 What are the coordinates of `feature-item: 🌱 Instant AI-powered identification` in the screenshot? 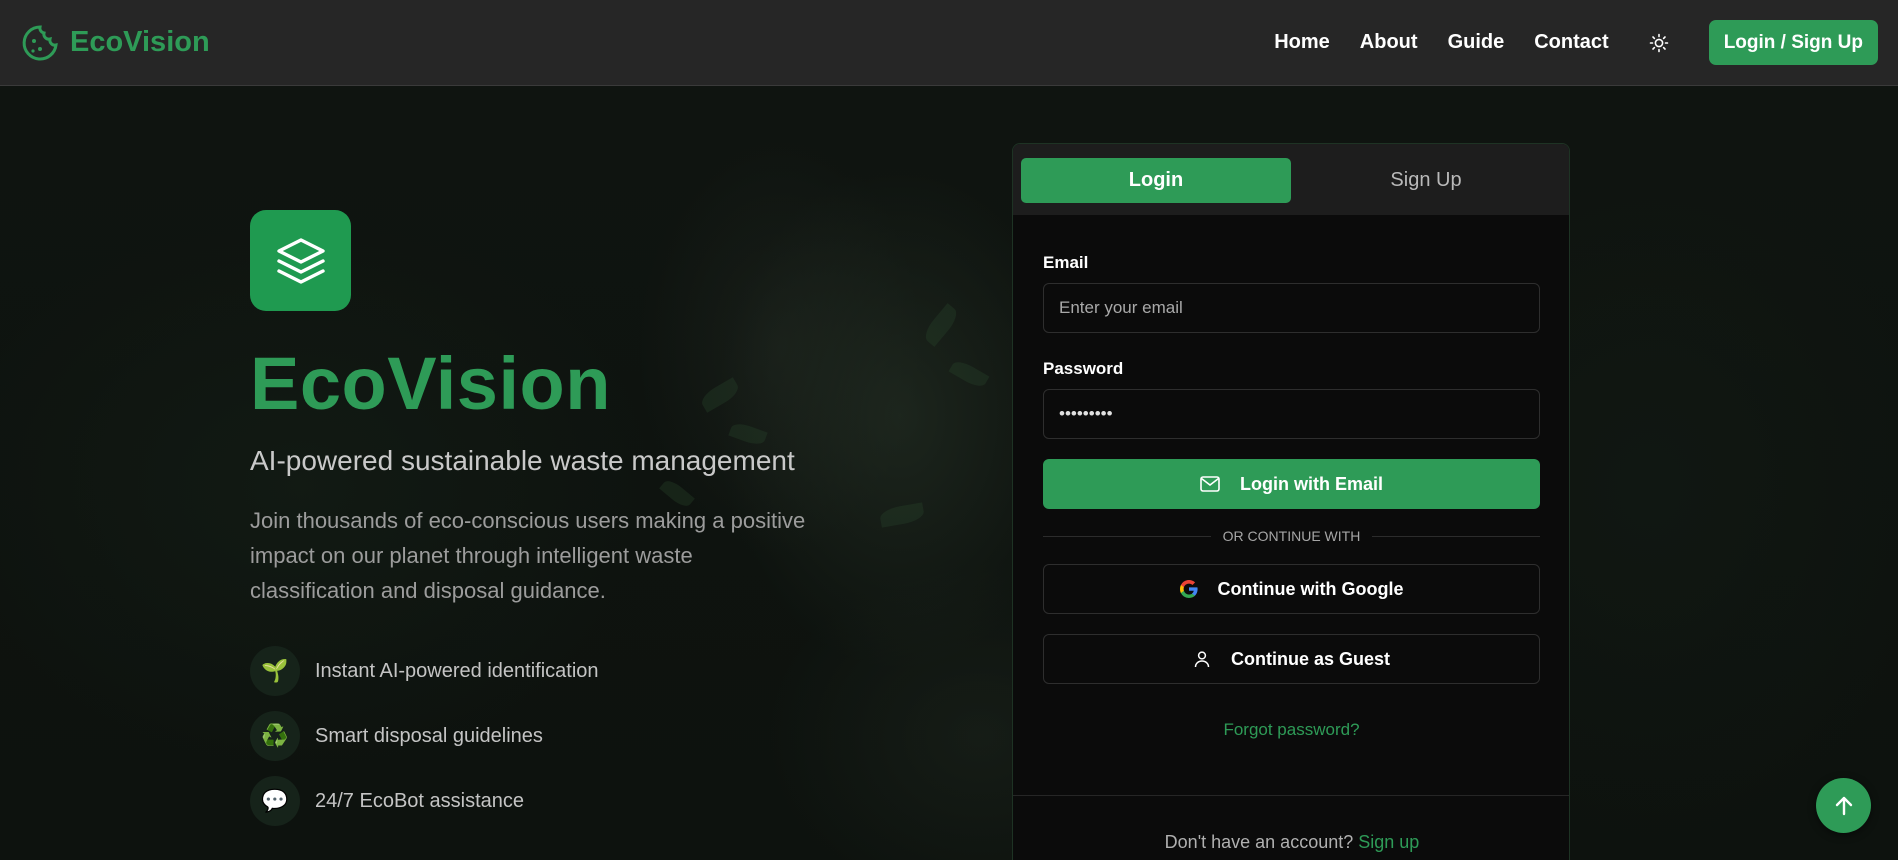 It's located at (560, 671).